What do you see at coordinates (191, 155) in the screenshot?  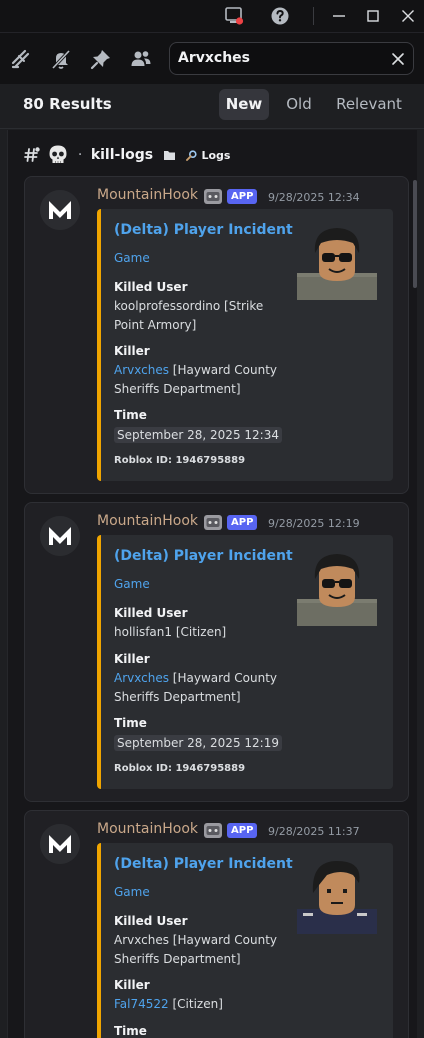 I see `magnifier-emoji-icon` at bounding box center [191, 155].